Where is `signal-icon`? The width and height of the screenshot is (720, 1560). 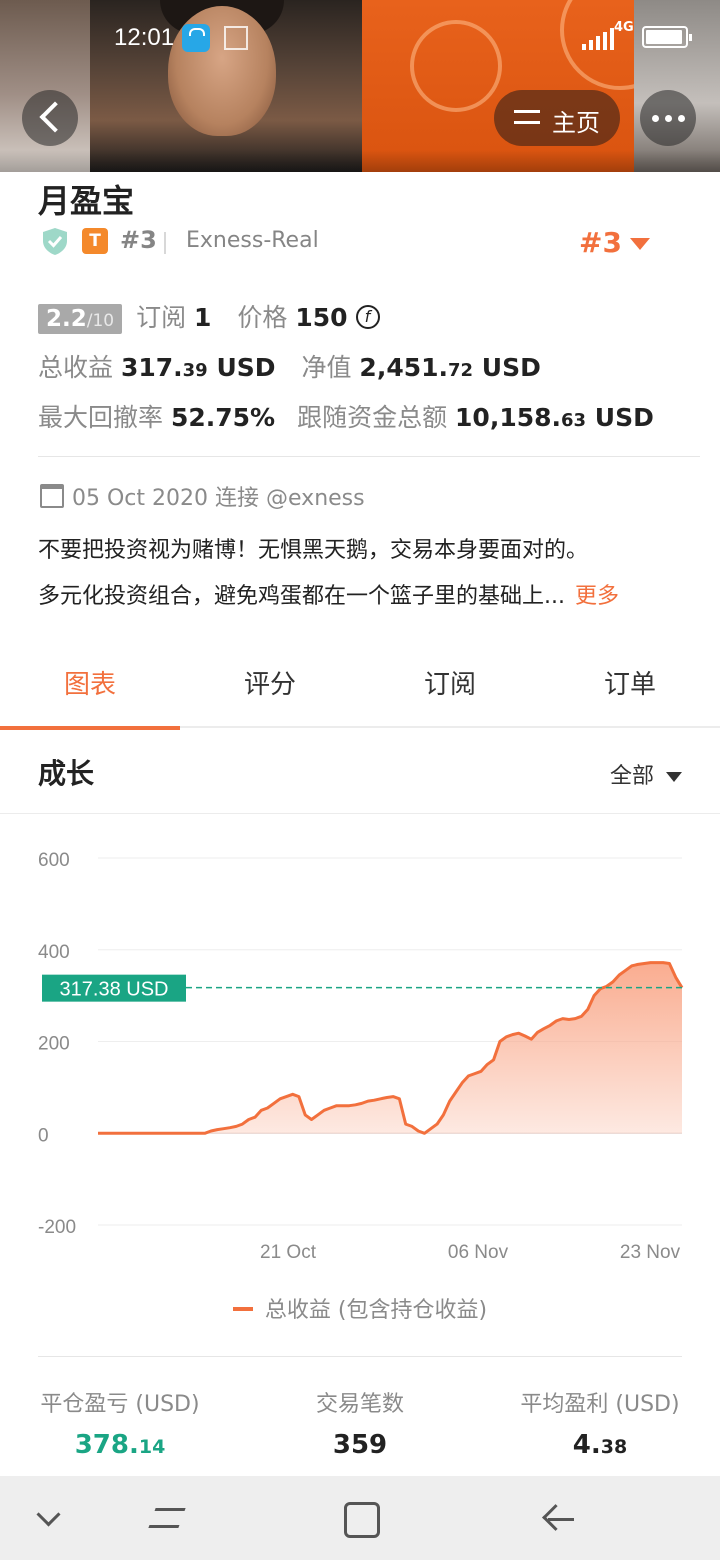 signal-icon is located at coordinates (598, 39).